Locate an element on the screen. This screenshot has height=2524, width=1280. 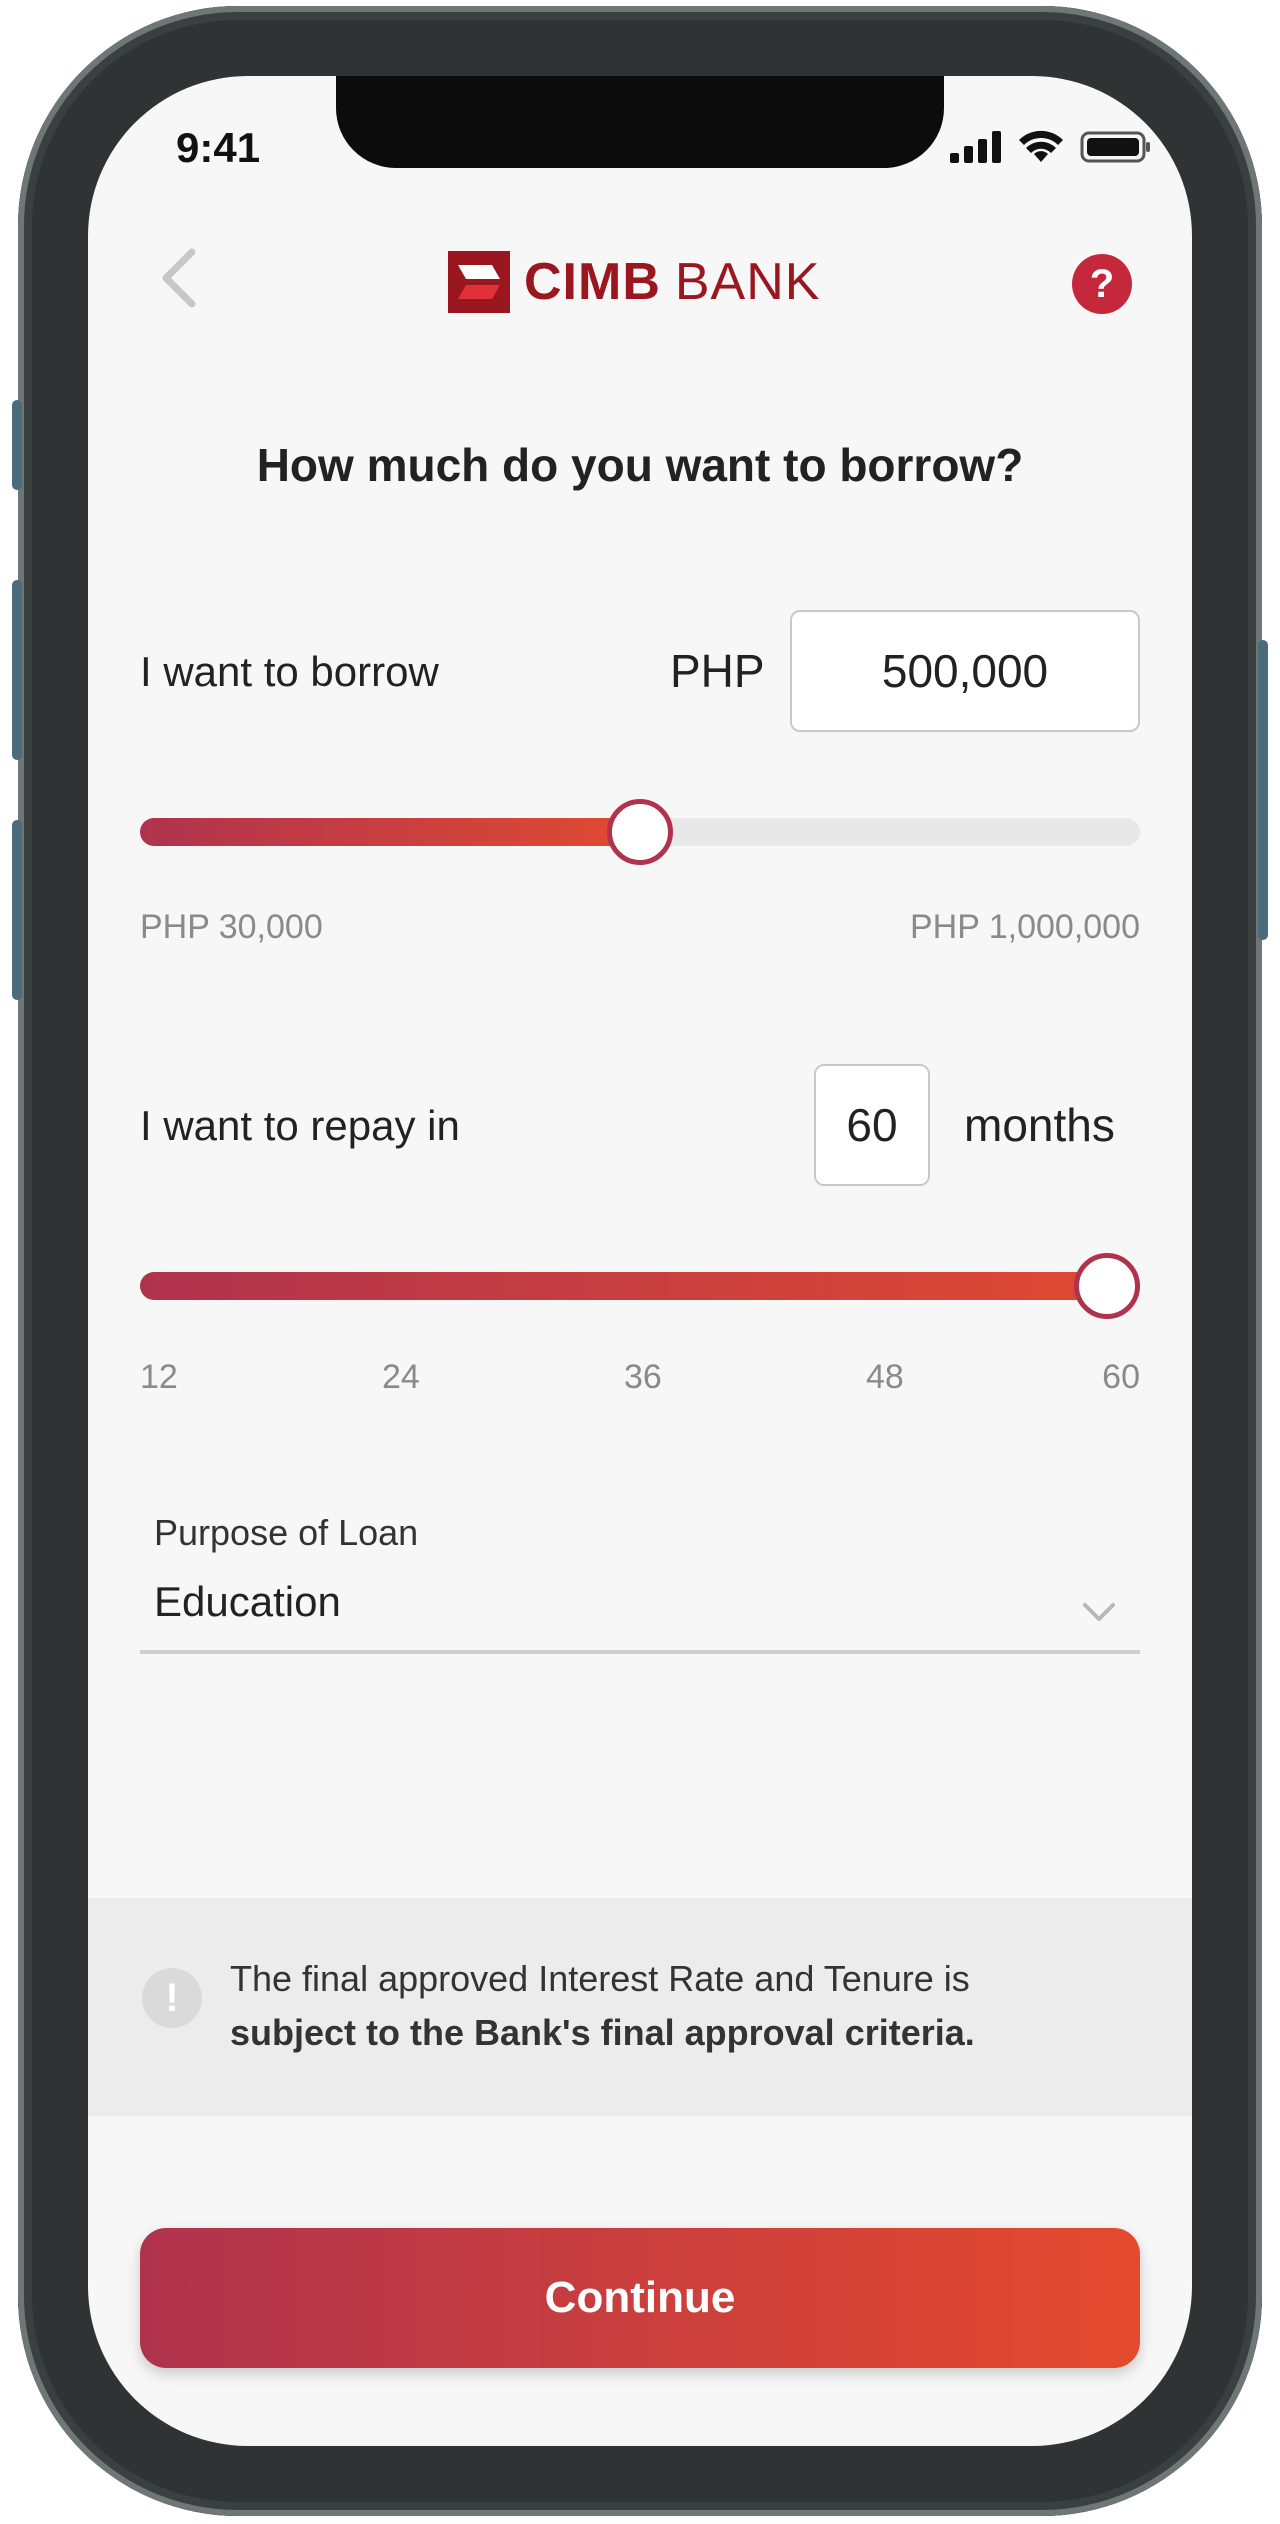
page-title: How much do you want to borrow? is located at coordinates (640, 465).